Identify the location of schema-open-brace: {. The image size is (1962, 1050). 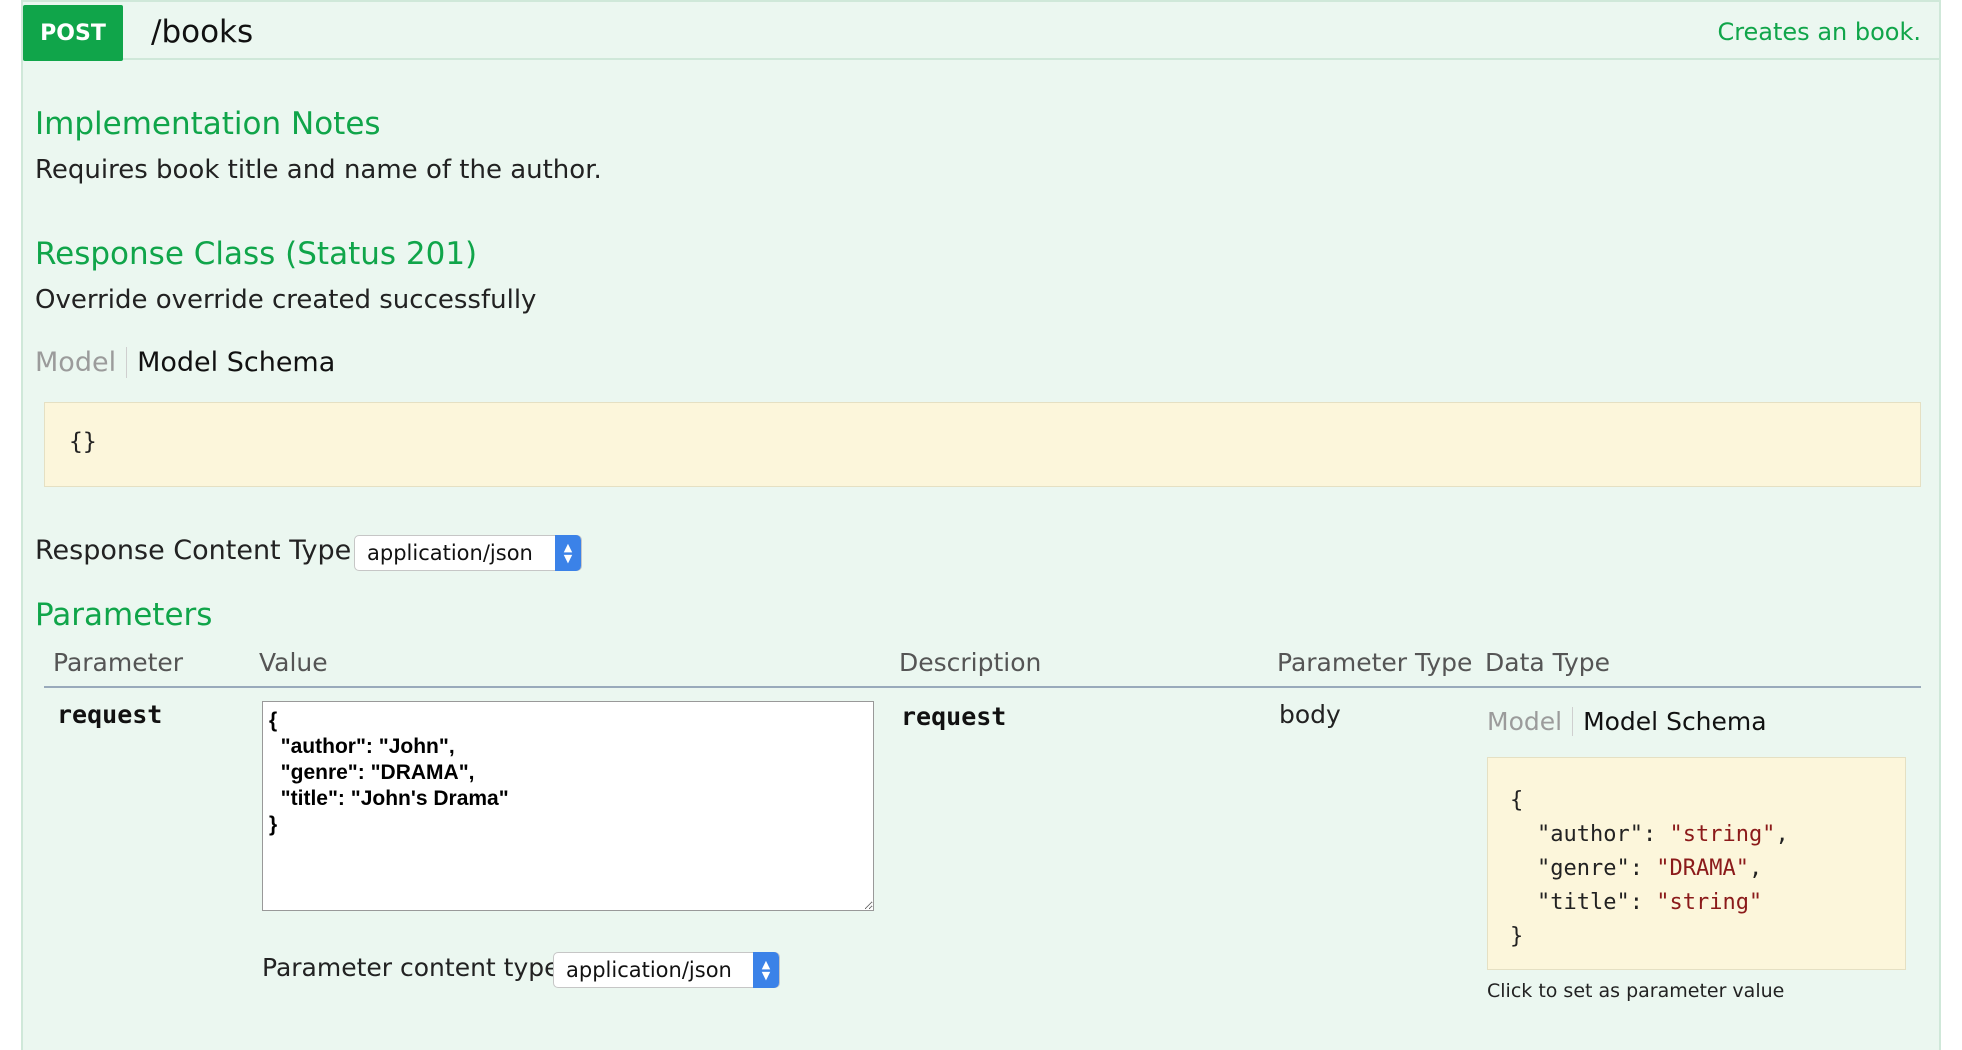
(1517, 800).